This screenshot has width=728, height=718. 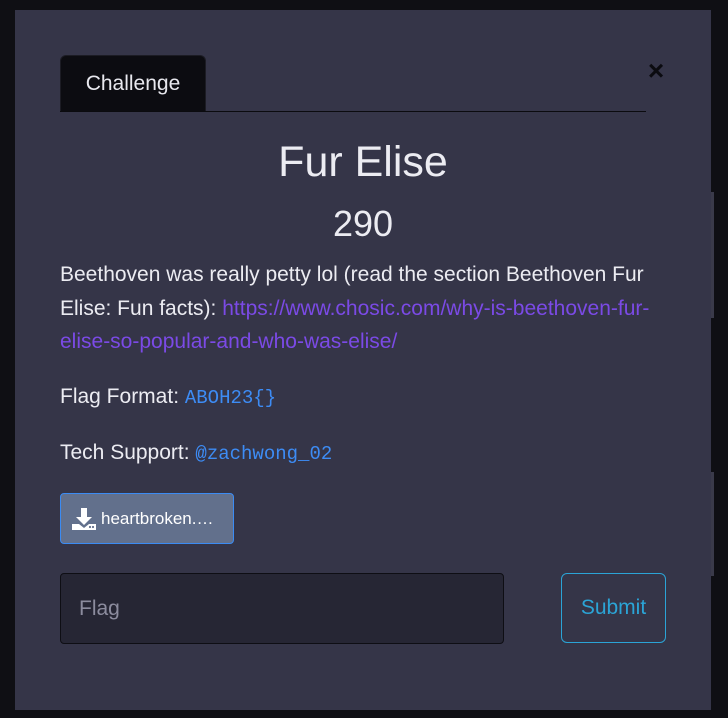 I want to click on tech-support-value: @zachwong_02, so click(x=264, y=454).